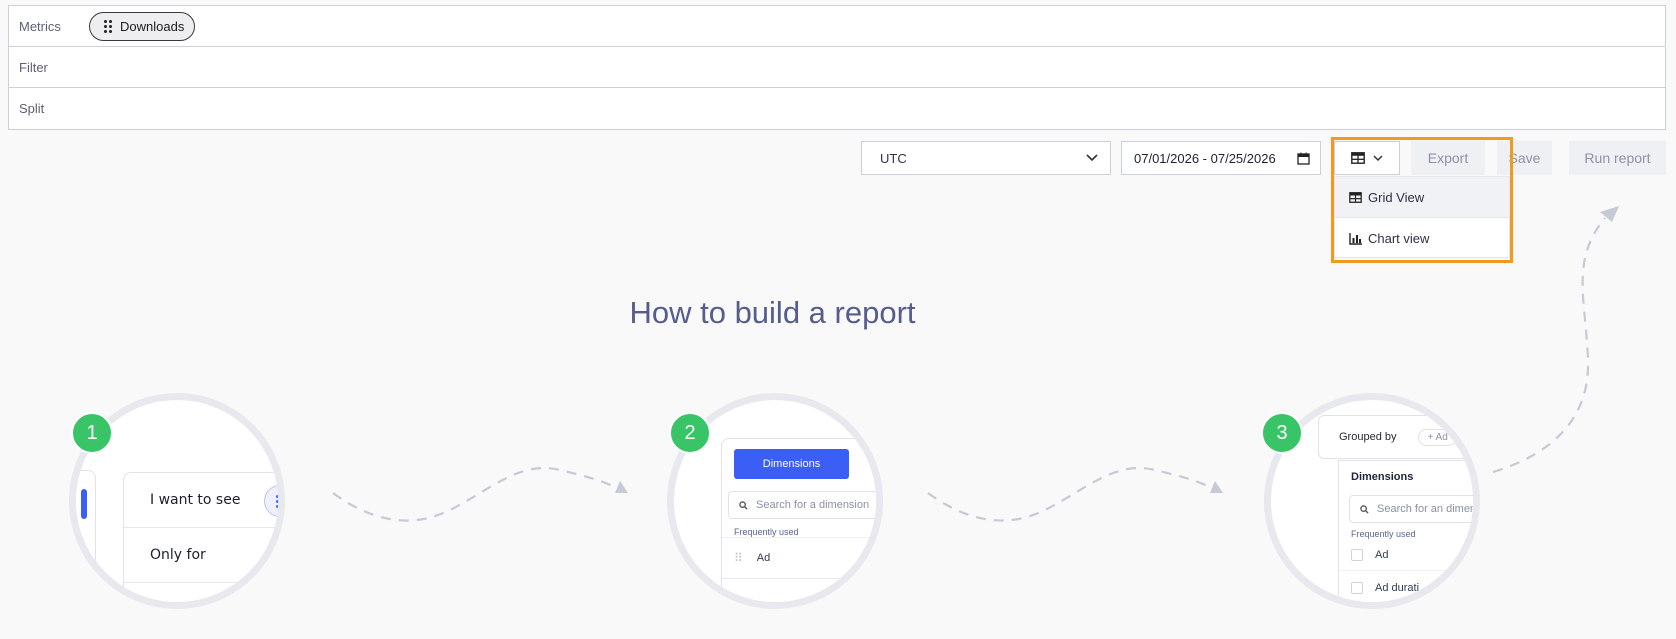 This screenshot has height=639, width=1676. I want to click on step-2-badge: 2, so click(690, 433).